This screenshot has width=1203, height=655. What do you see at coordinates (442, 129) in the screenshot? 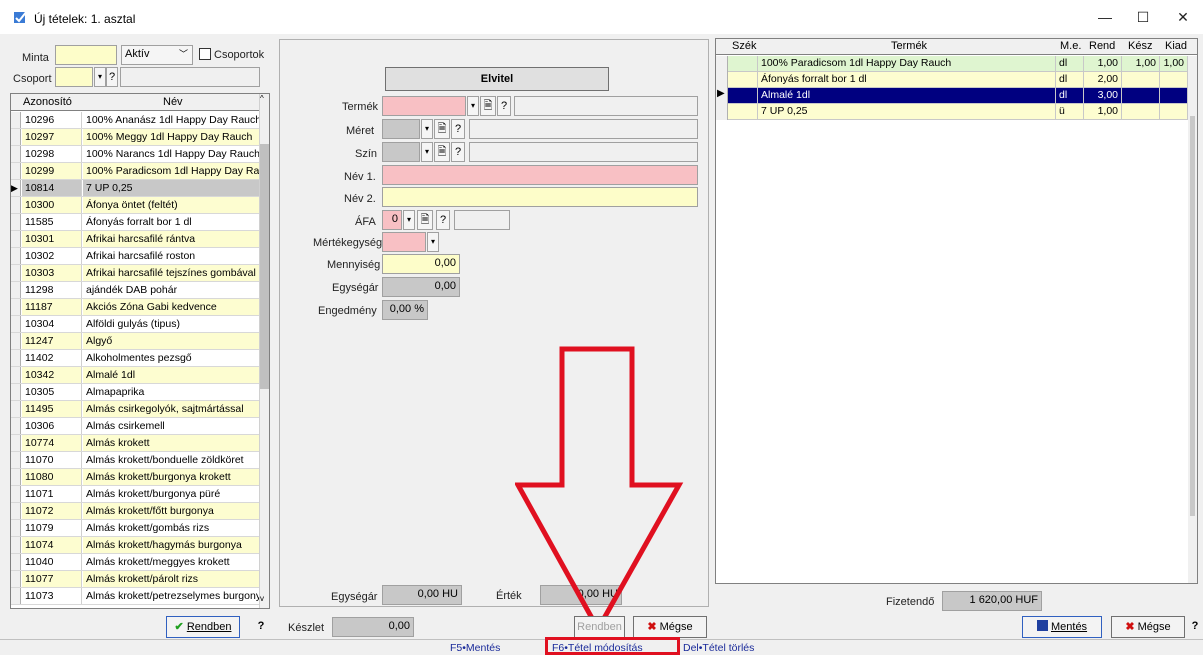
I see `meret-document-icon: 🗎` at bounding box center [442, 129].